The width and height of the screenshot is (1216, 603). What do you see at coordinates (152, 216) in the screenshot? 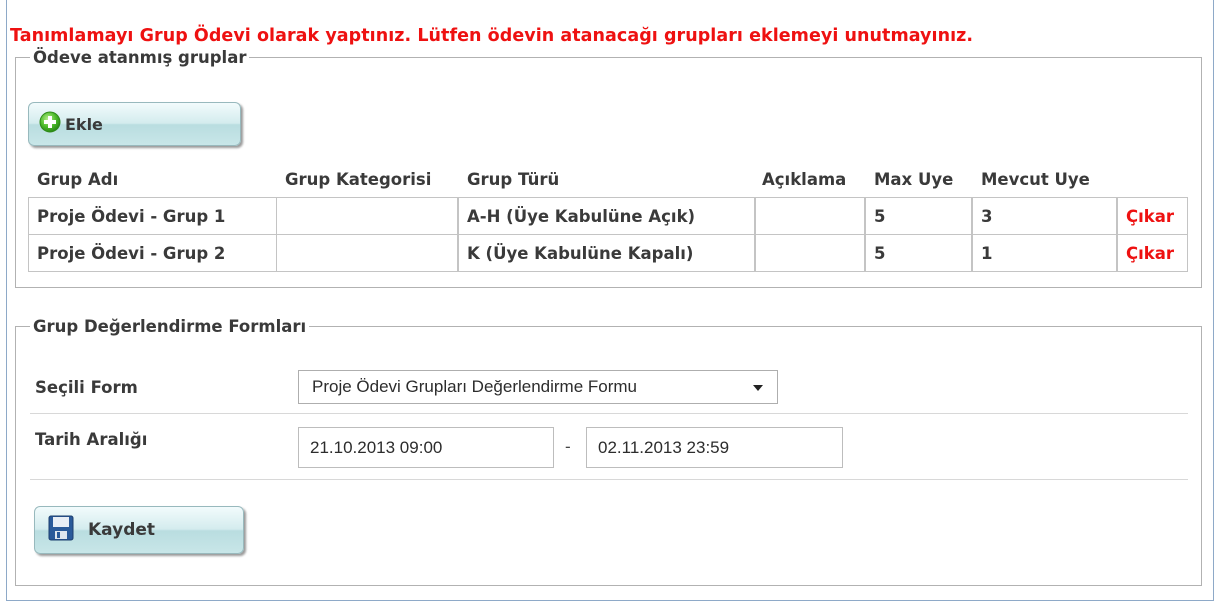
I see `group-name-cell: Proje Ödevi - Grup 1` at bounding box center [152, 216].